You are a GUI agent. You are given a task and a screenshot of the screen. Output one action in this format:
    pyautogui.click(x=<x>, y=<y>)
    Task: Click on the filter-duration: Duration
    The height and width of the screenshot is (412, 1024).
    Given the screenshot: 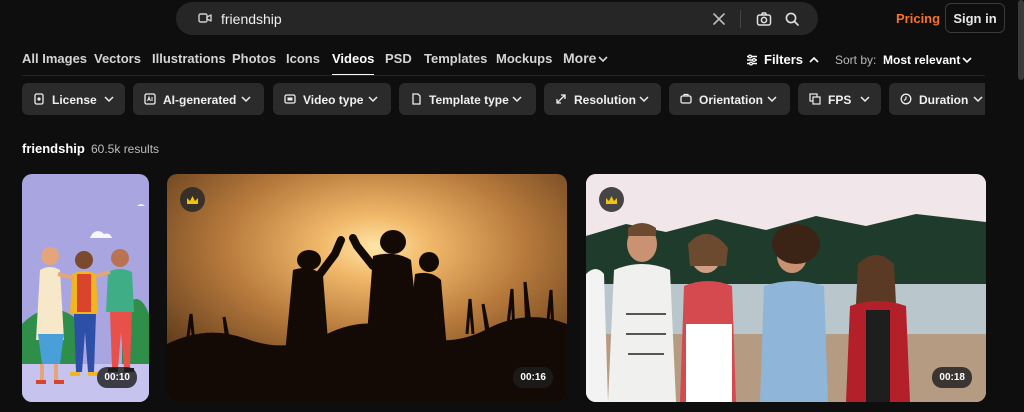 What is the action you would take?
    pyautogui.click(x=937, y=99)
    